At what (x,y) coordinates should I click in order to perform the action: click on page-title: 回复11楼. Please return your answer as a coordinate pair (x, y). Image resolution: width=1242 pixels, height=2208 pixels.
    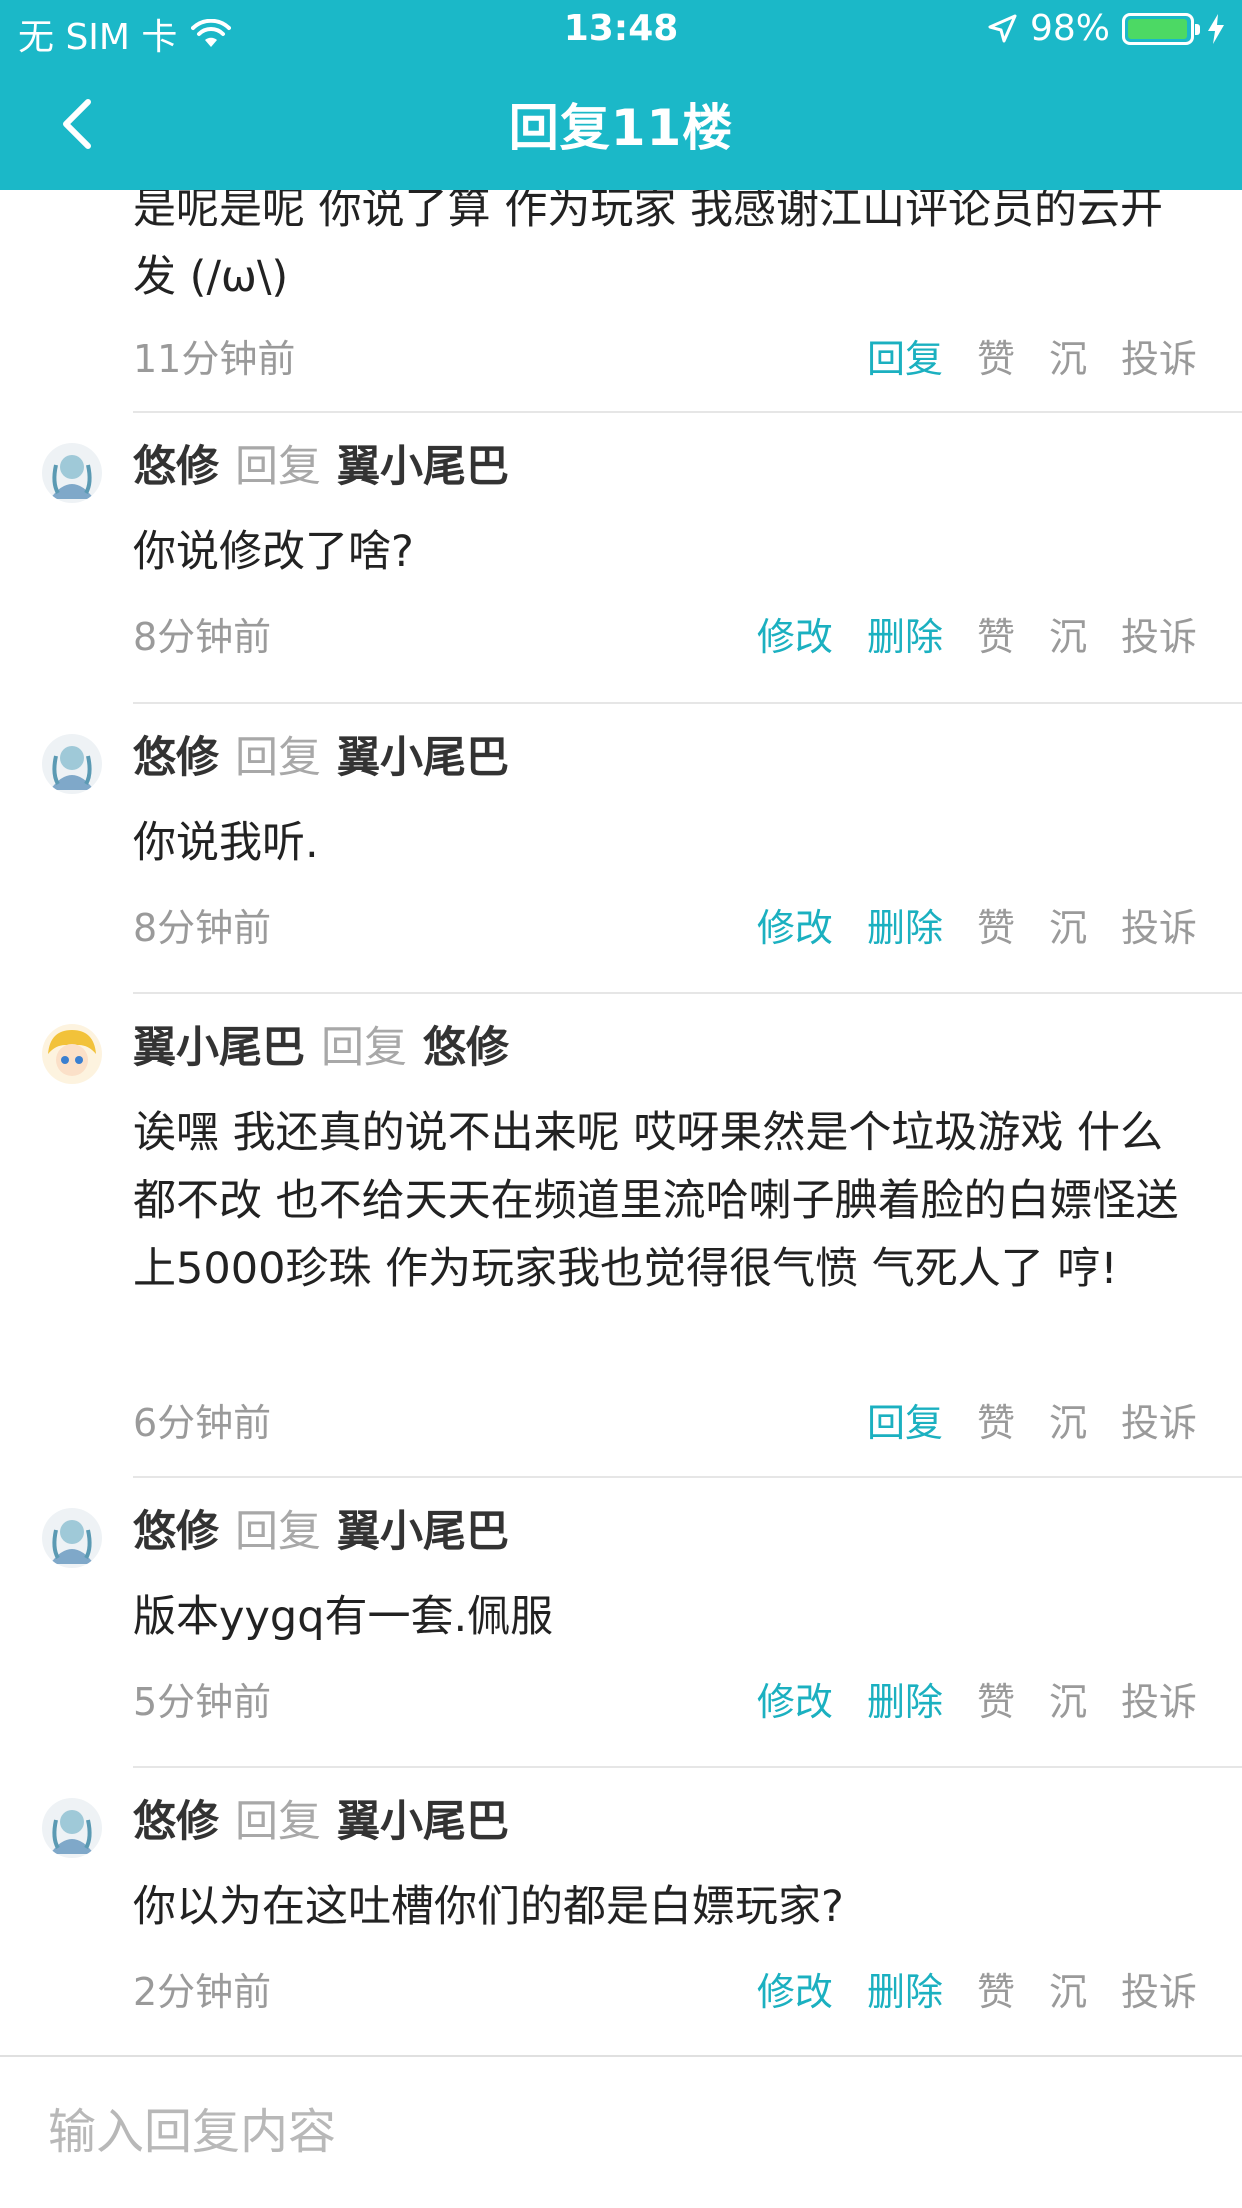
    Looking at the image, I should click on (621, 128).